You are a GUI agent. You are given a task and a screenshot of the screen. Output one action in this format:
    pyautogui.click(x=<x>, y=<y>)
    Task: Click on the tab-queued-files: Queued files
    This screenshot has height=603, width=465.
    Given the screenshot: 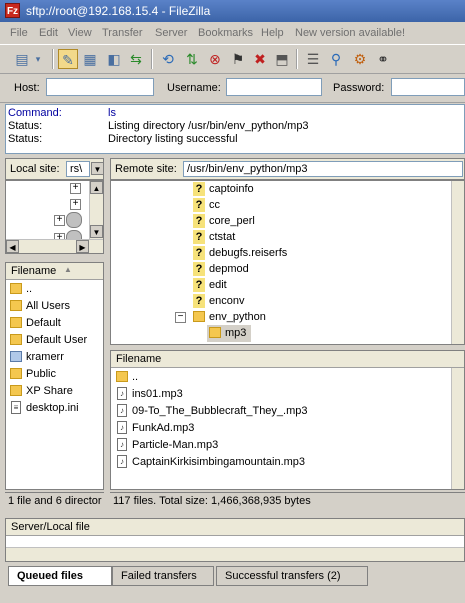 What is the action you would take?
    pyautogui.click(x=60, y=576)
    